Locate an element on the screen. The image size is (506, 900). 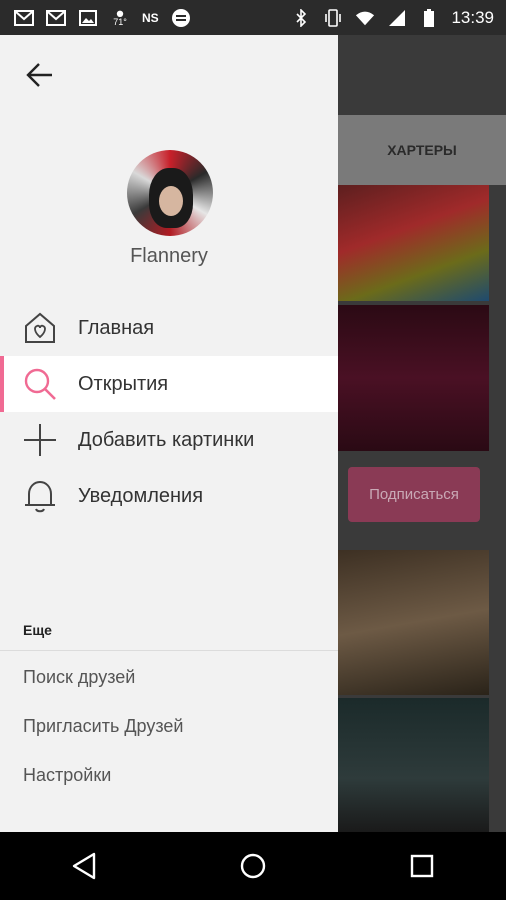
invite-friends-link: Пригласить Друзей is located at coordinates (169, 726).